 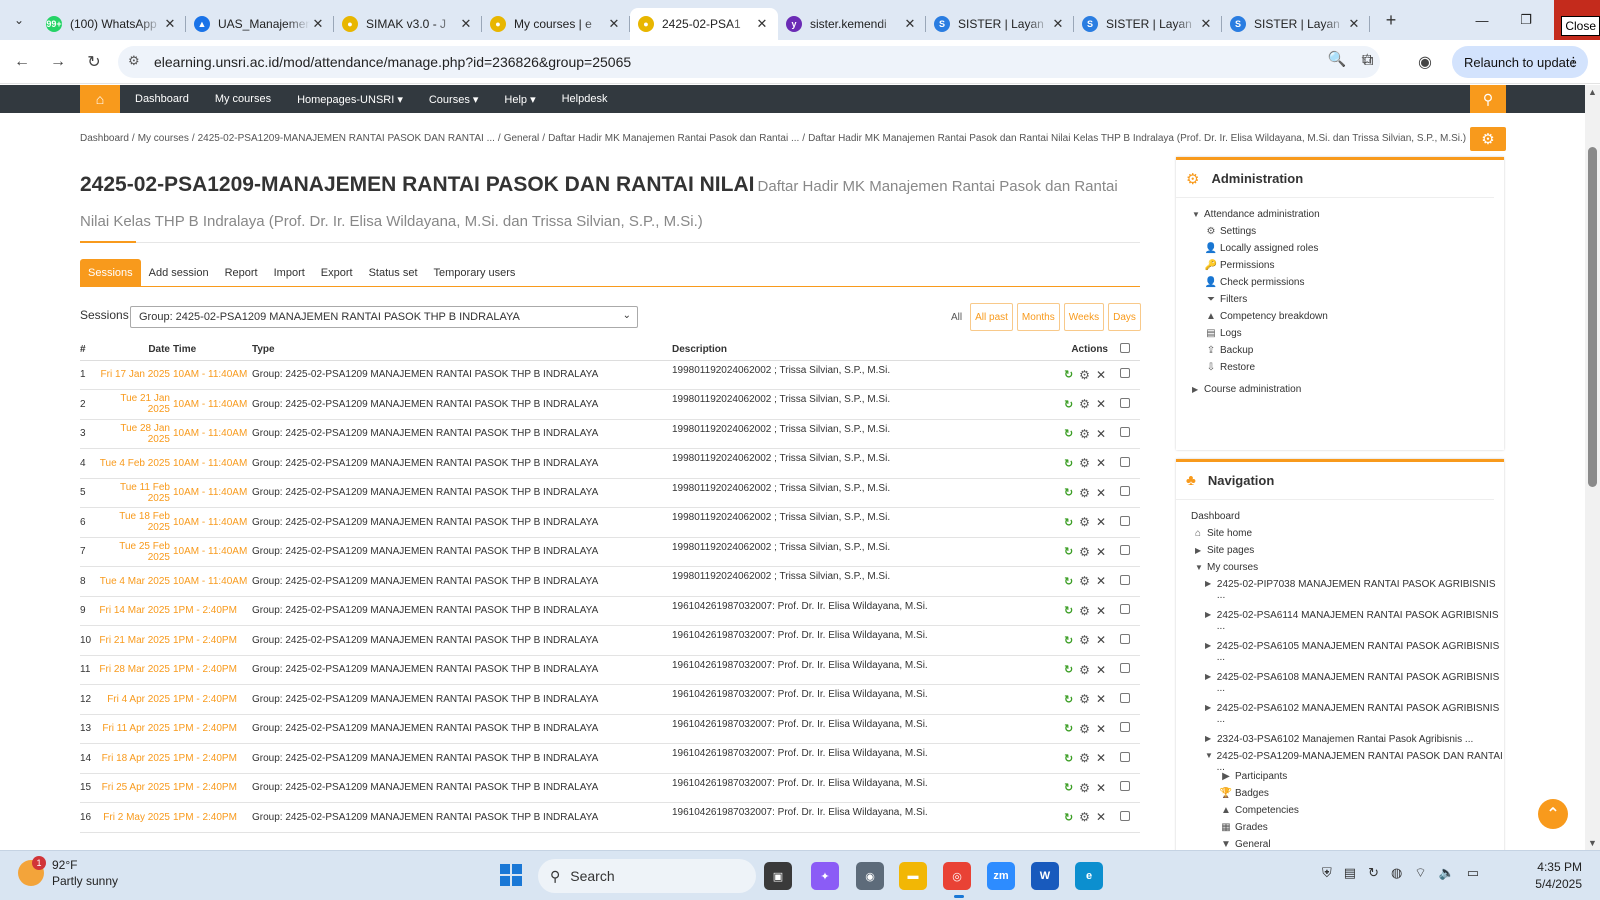 I want to click on session-date-link: Tue 18 Feb 2025, so click(x=135, y=522).